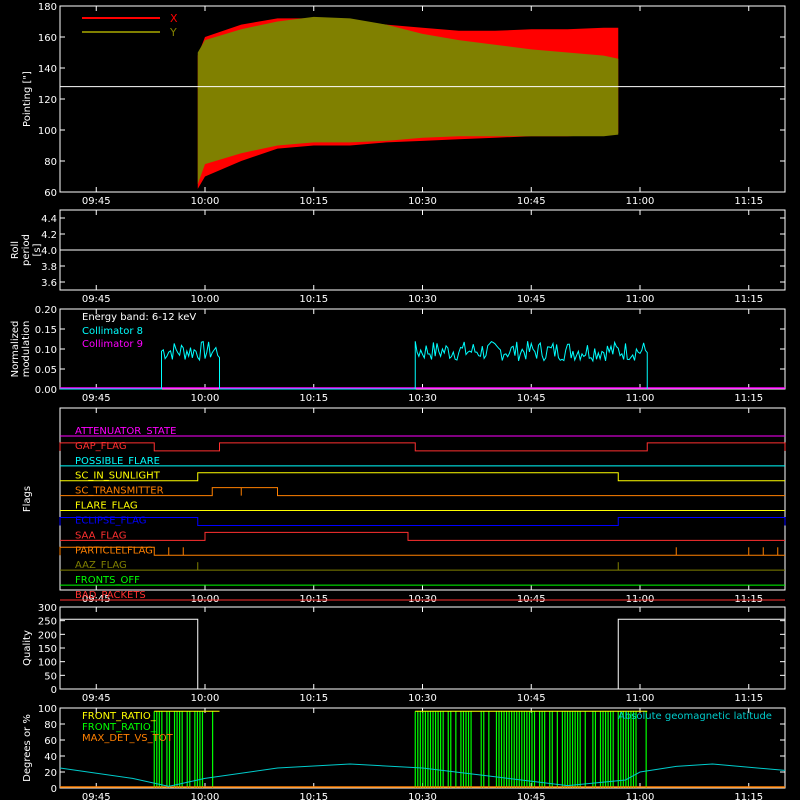  Describe the element at coordinates (47, 69) in the screenshot. I see `y-tick-label: 140` at that location.